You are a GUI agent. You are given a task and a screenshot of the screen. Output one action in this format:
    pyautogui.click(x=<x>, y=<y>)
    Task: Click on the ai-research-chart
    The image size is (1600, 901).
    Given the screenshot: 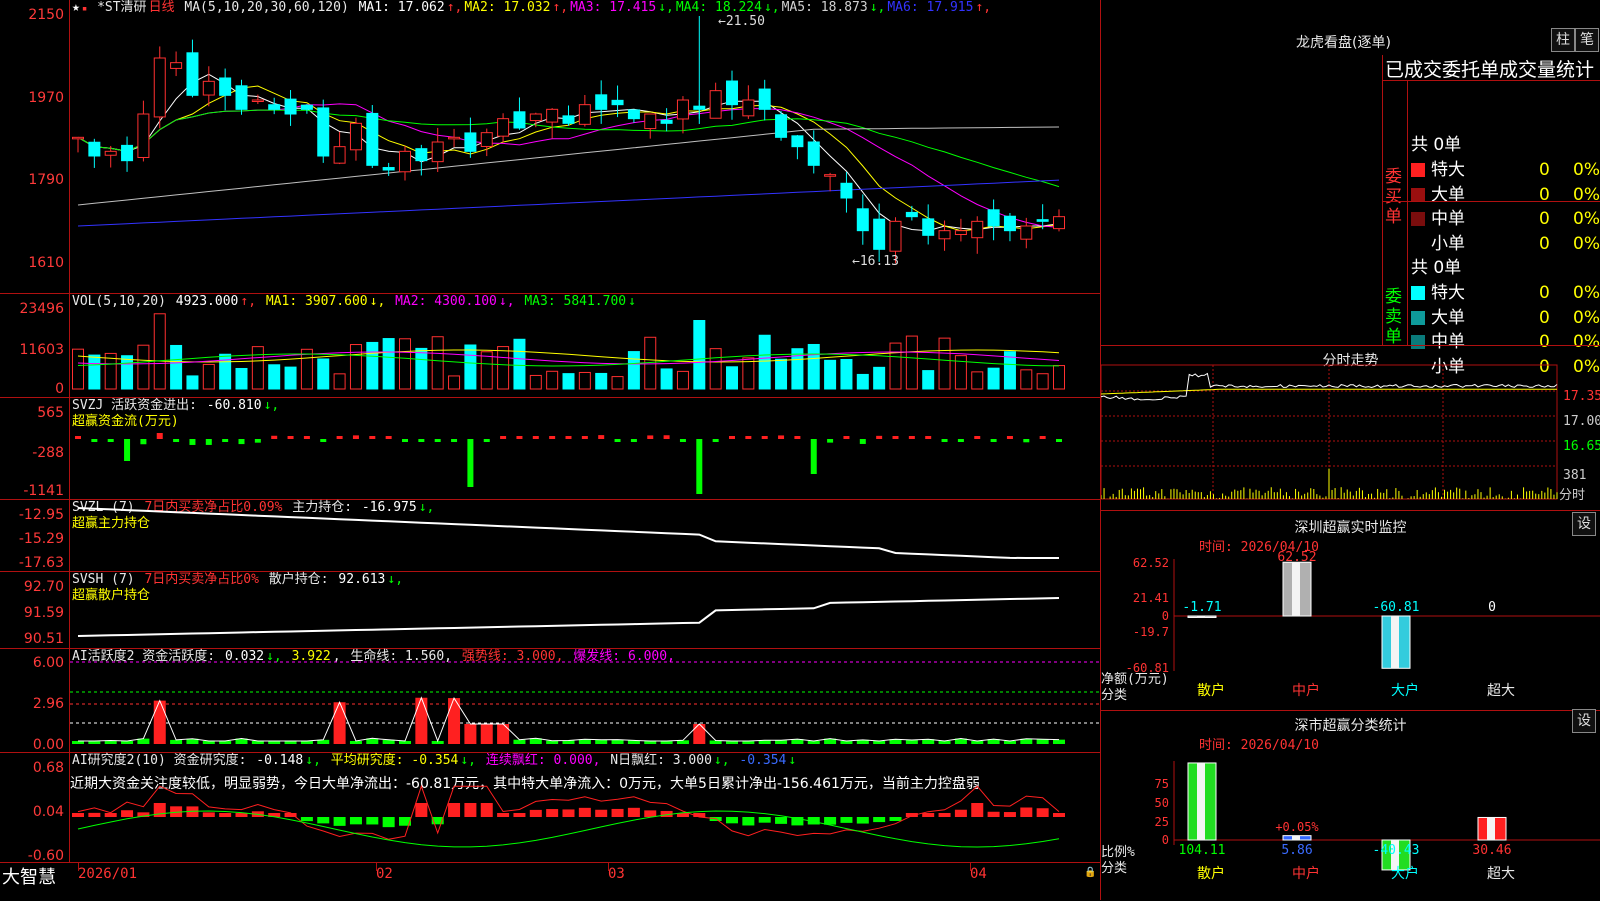 What is the action you would take?
    pyautogui.click(x=550, y=808)
    